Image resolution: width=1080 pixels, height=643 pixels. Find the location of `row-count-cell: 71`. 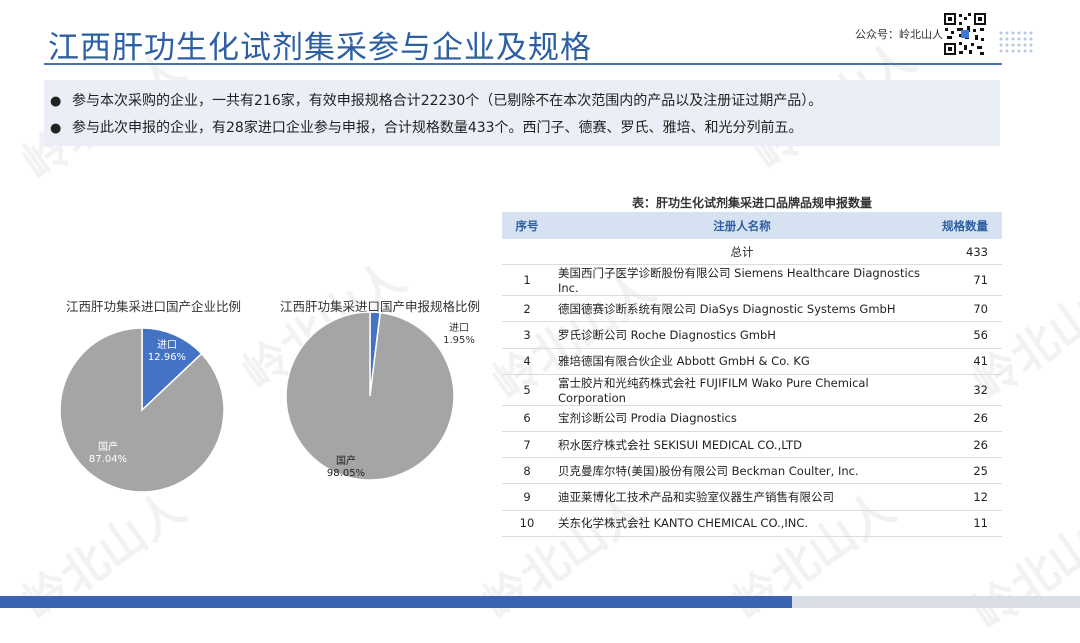

row-count-cell: 71 is located at coordinates (967, 280).